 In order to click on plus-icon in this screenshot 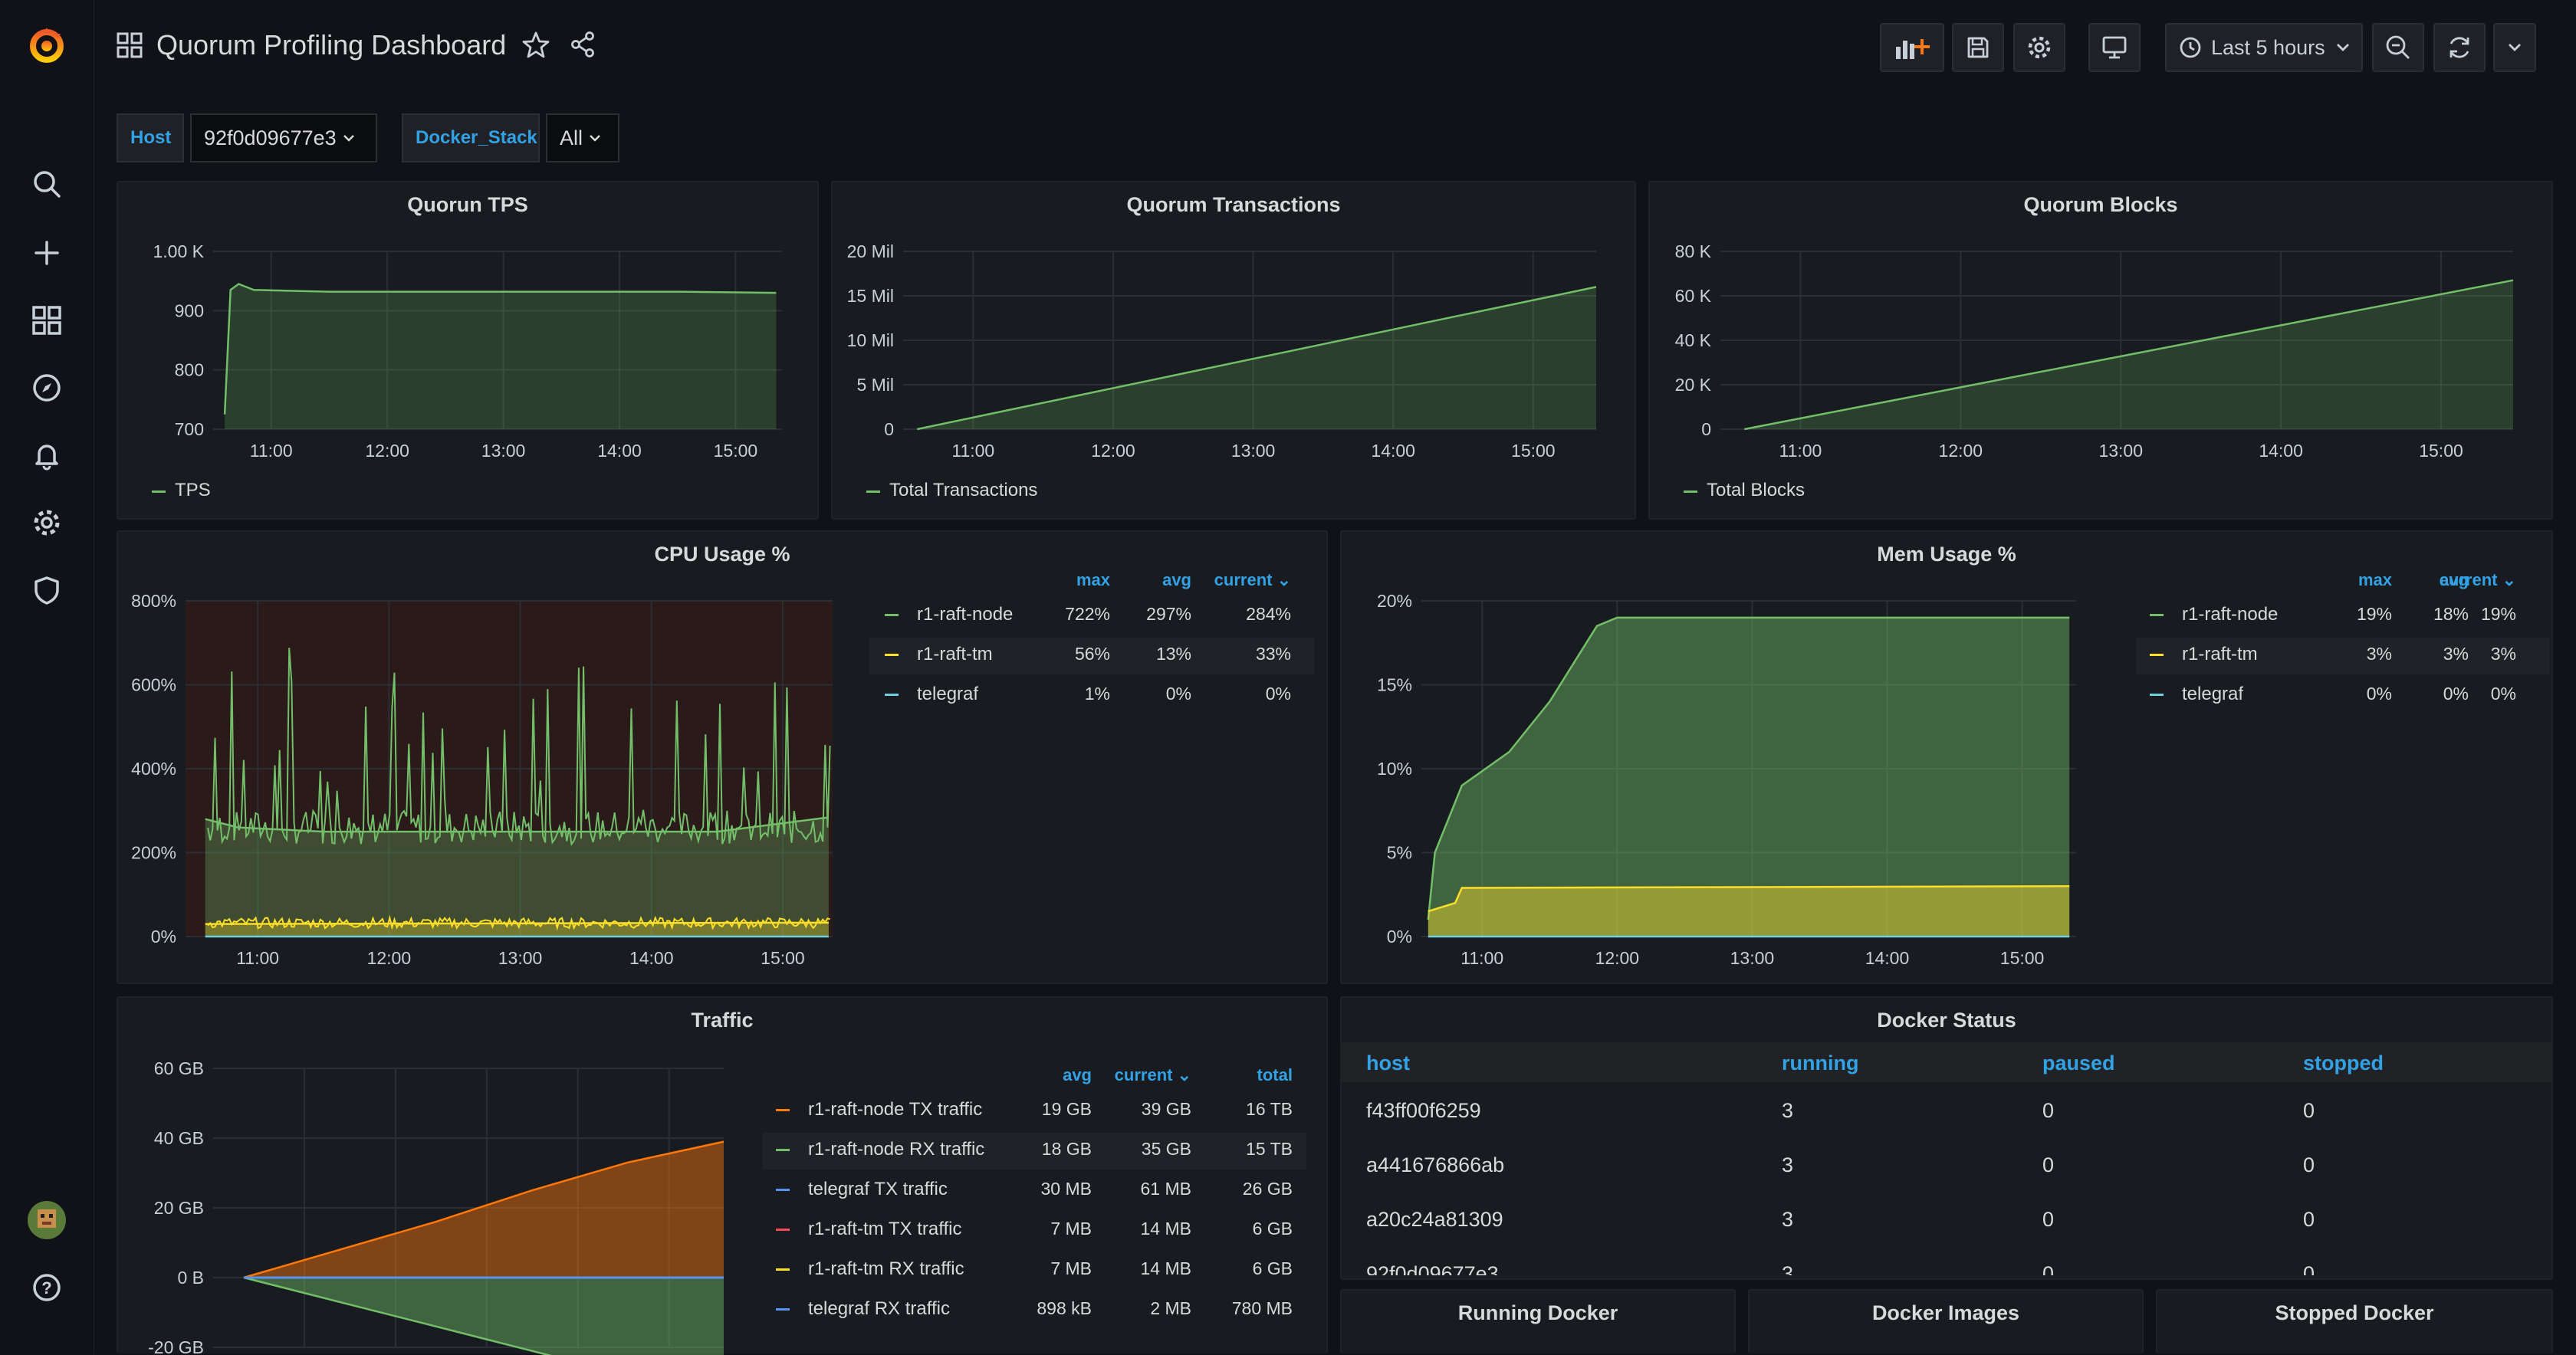, I will do `click(47, 253)`.